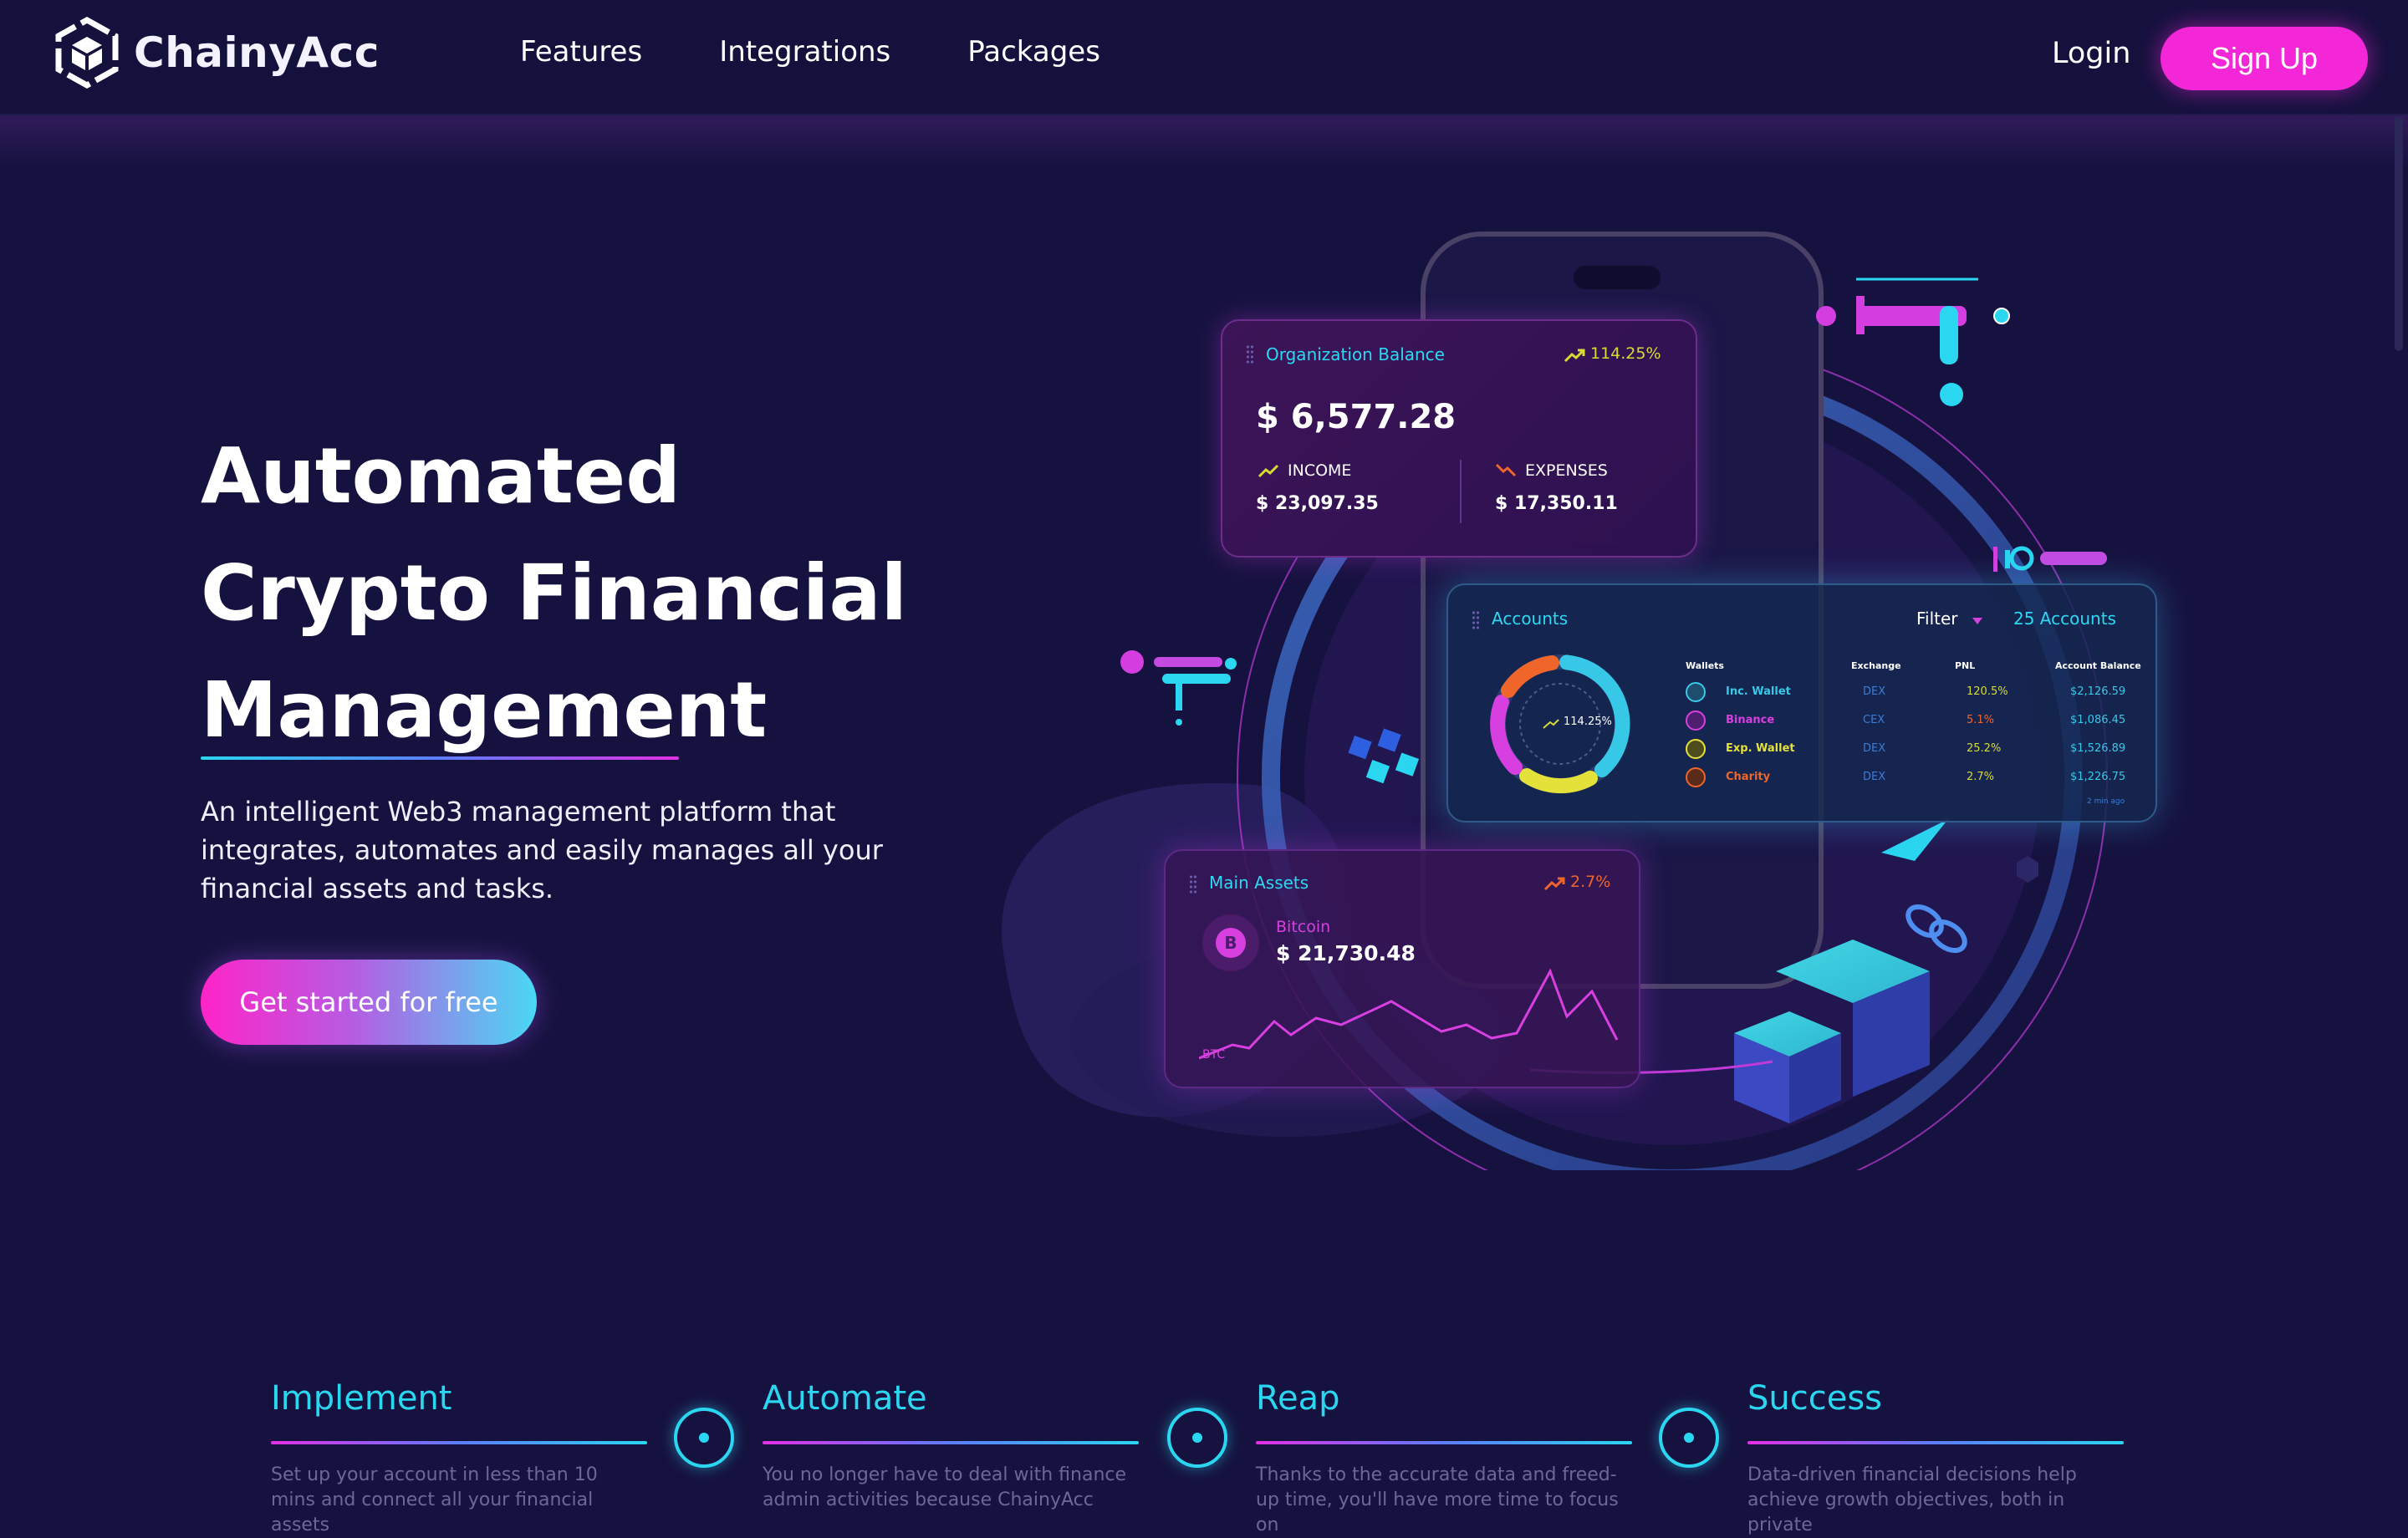 This screenshot has height=1538, width=2408. I want to click on income-trend-icon, so click(1268, 471).